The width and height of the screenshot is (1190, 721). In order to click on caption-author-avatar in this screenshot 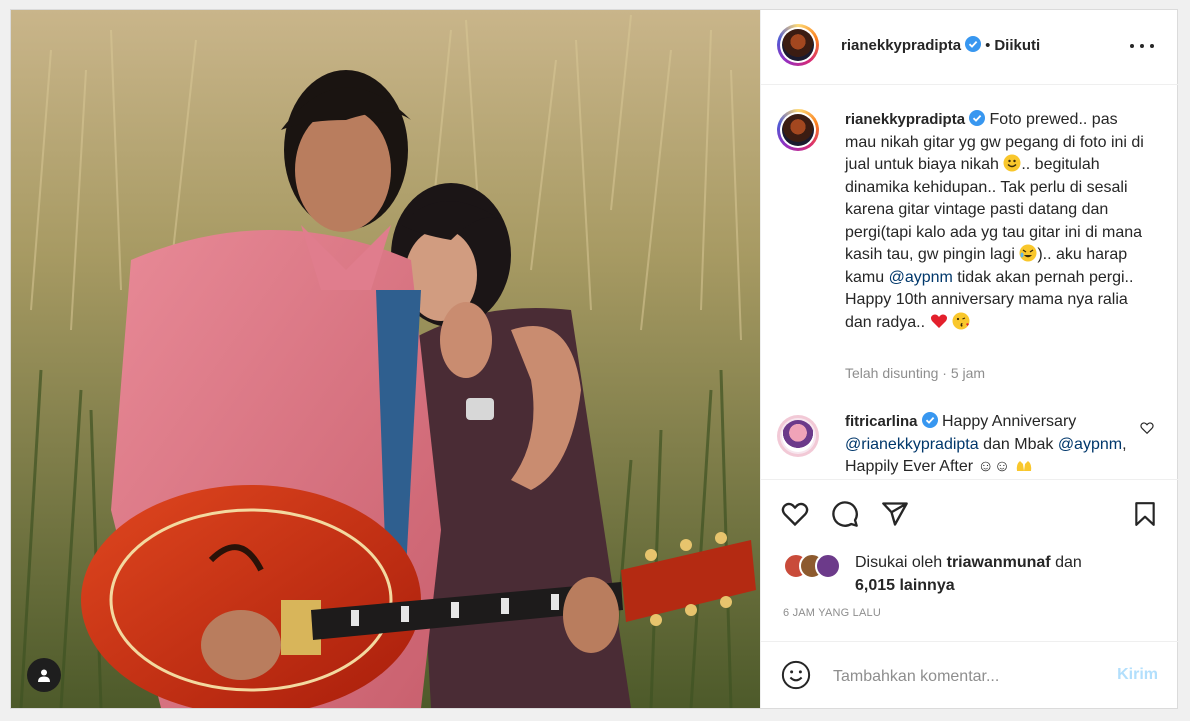, I will do `click(798, 130)`.